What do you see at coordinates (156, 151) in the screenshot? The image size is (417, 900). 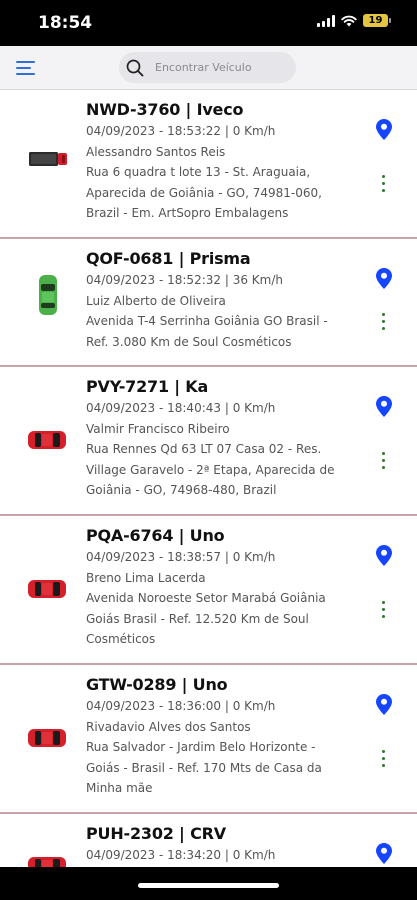 I see `vehicle-driver: Alessandro Santos Reis` at bounding box center [156, 151].